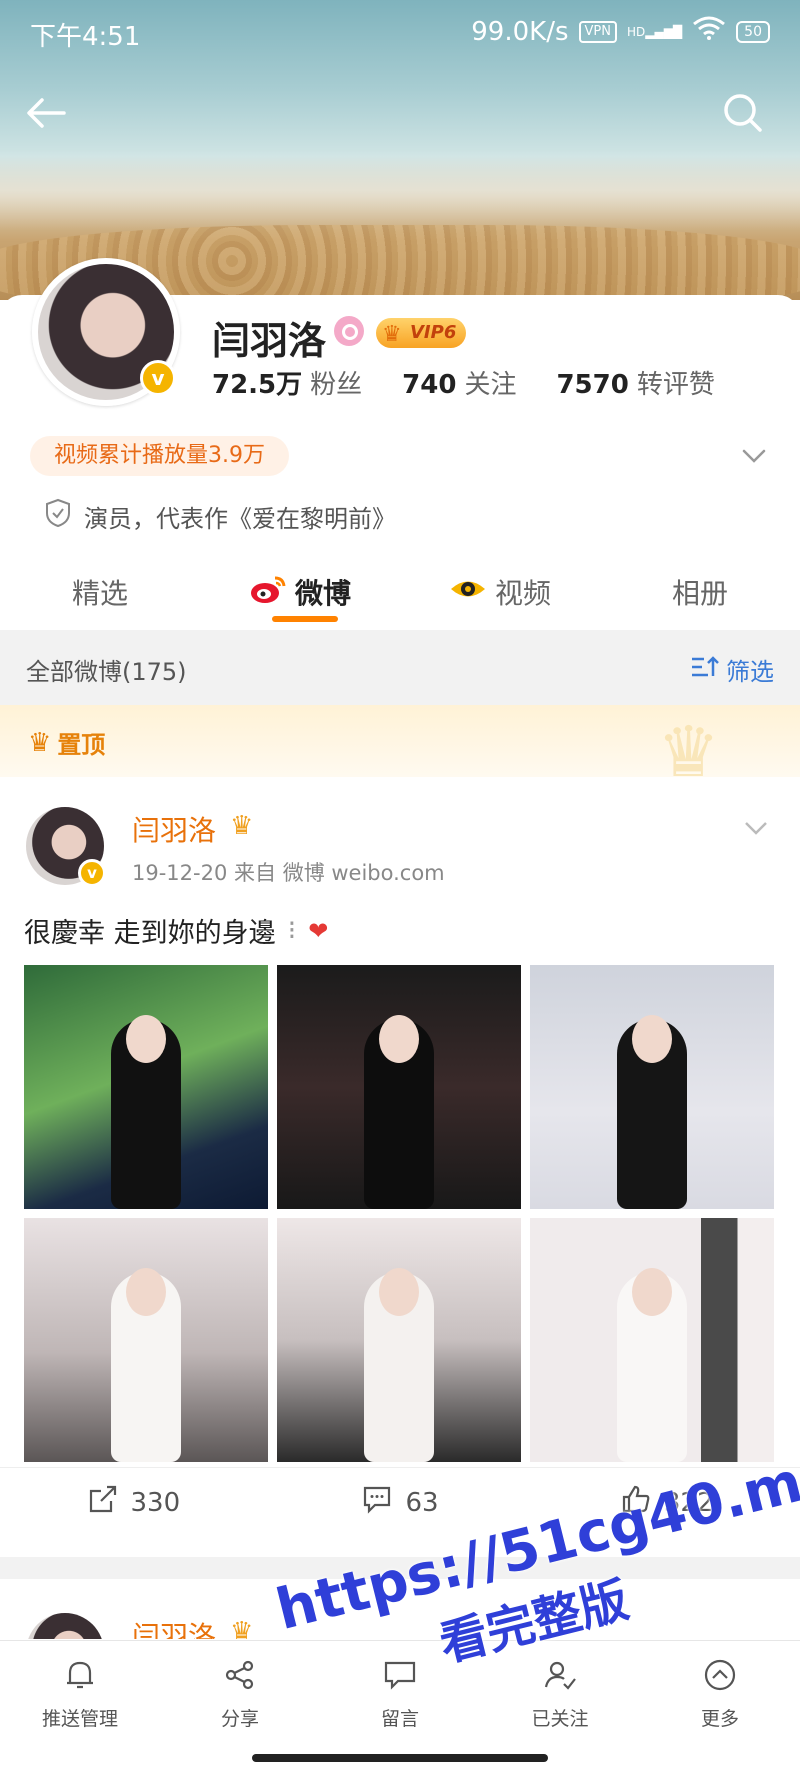 Image resolution: width=800 pixels, height=1778 pixels. I want to click on weibo-count: 全部微博(175), so click(106, 672).